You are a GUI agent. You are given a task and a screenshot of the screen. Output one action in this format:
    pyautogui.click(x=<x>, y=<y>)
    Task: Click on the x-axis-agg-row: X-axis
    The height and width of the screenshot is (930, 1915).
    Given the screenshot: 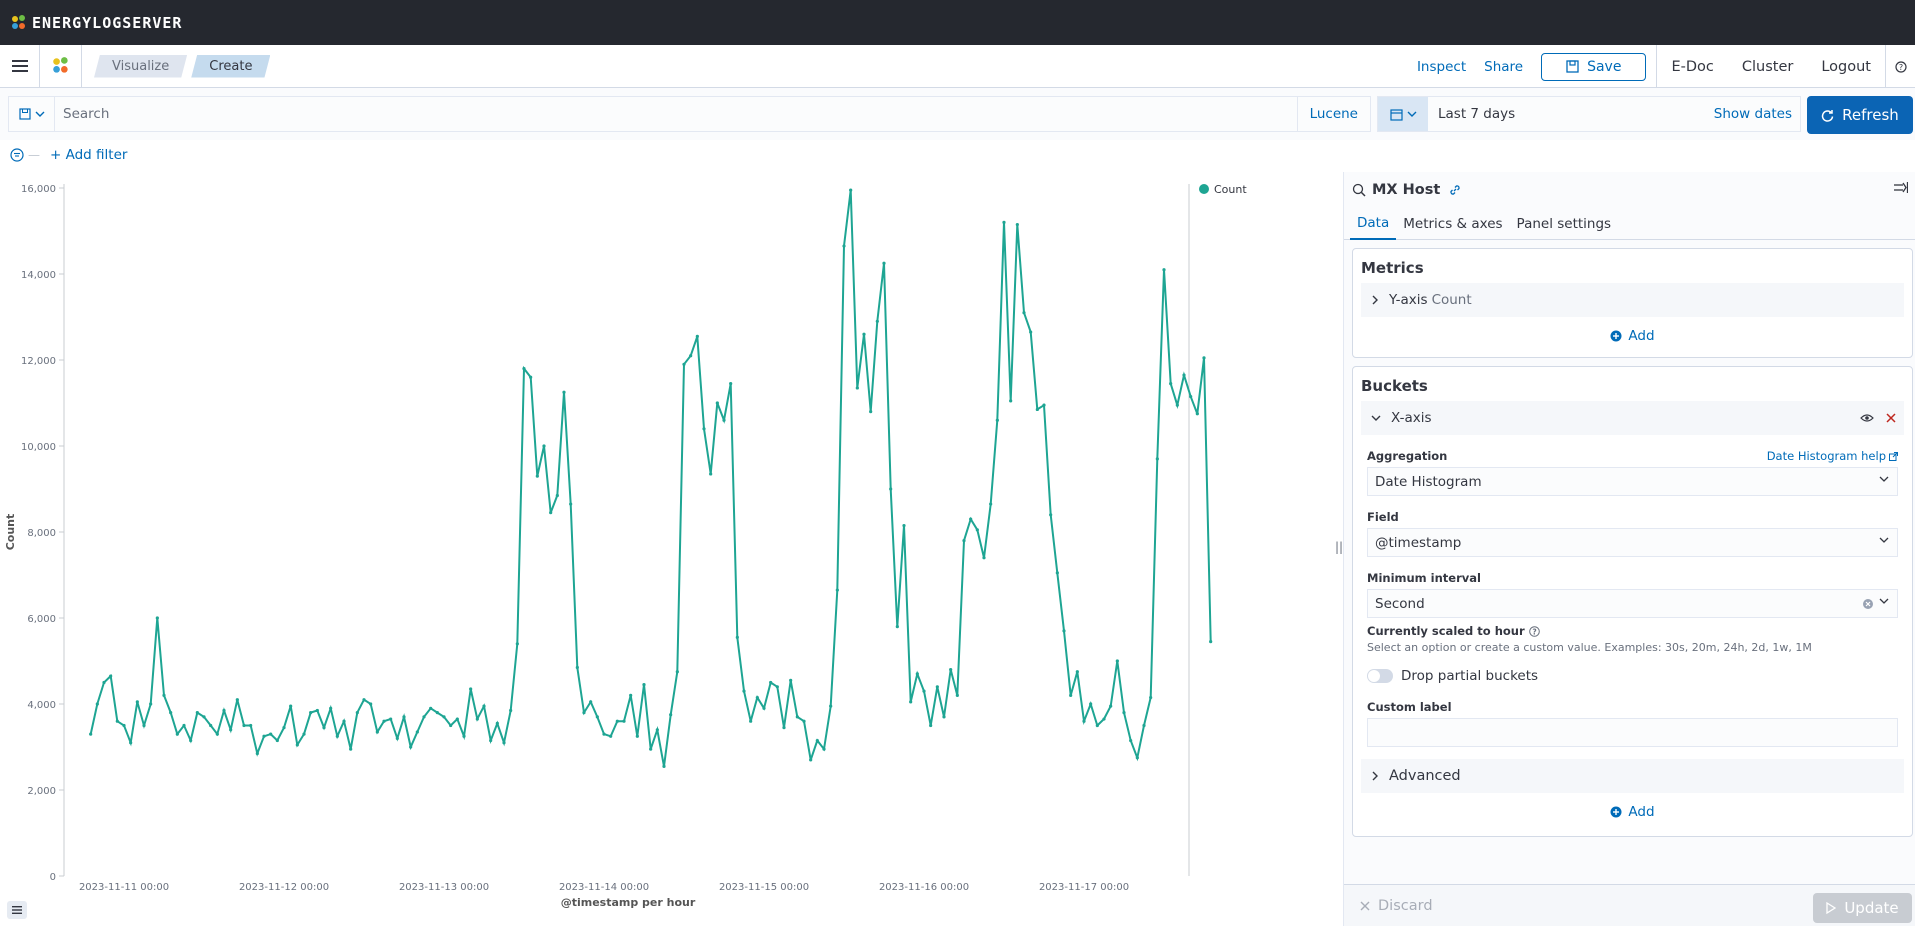 What is the action you would take?
    pyautogui.click(x=1632, y=418)
    